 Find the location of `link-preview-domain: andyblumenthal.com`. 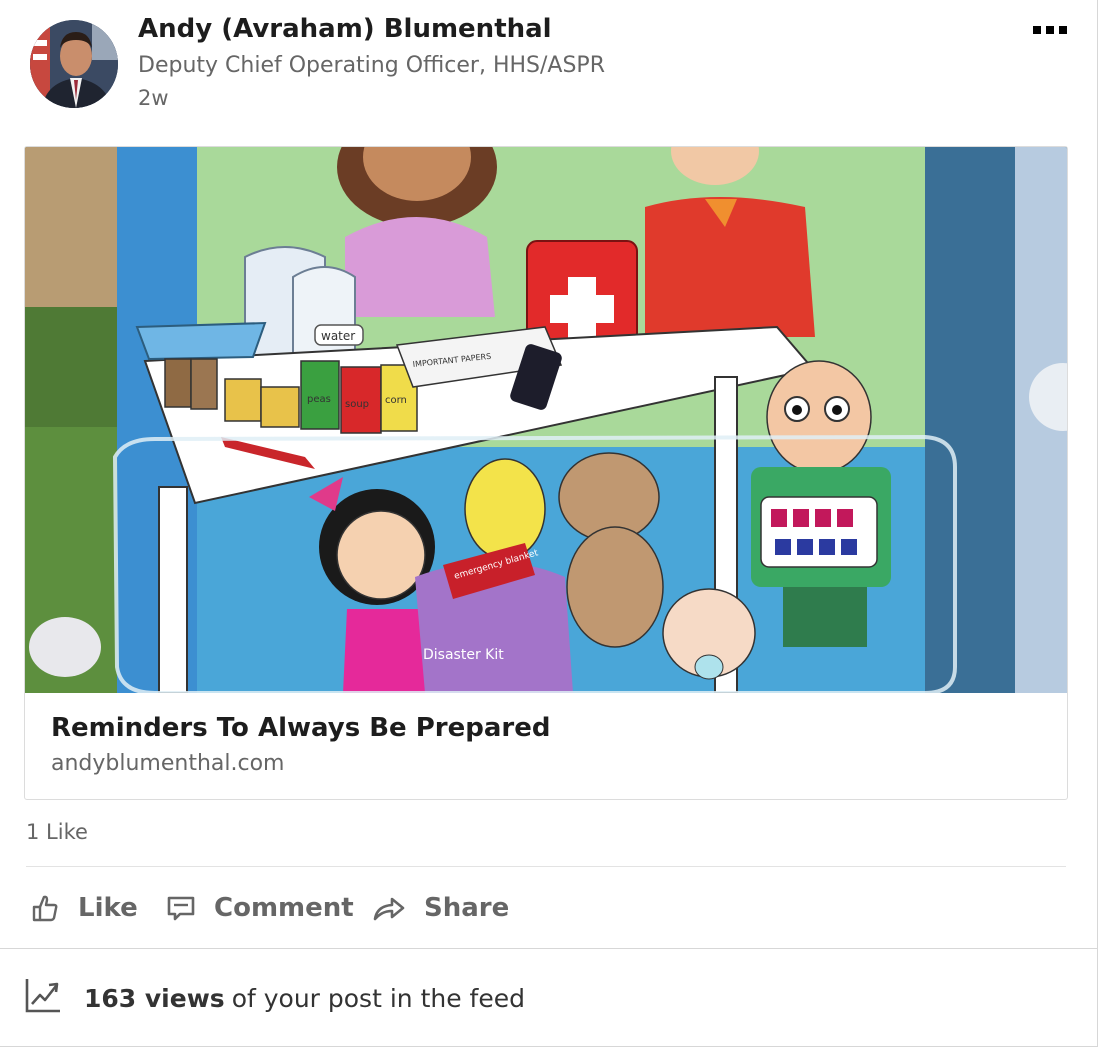

link-preview-domain: andyblumenthal.com is located at coordinates (168, 763).